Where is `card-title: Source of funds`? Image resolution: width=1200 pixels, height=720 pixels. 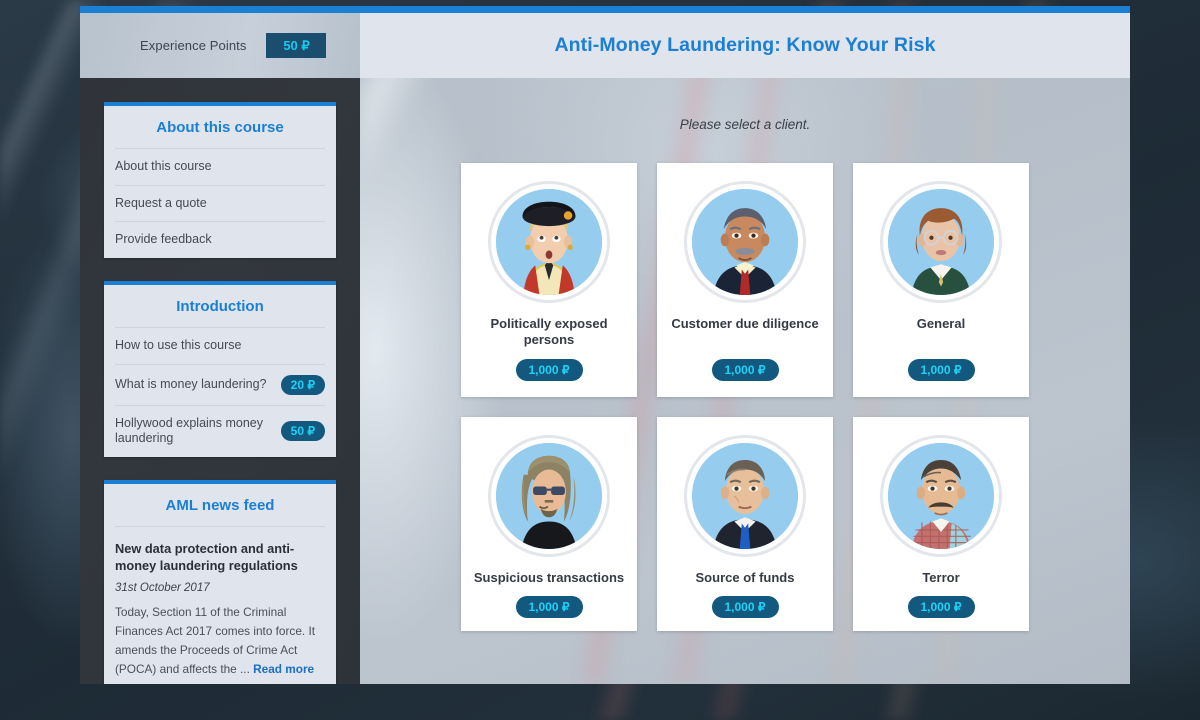
card-title: Source of funds is located at coordinates (745, 577).